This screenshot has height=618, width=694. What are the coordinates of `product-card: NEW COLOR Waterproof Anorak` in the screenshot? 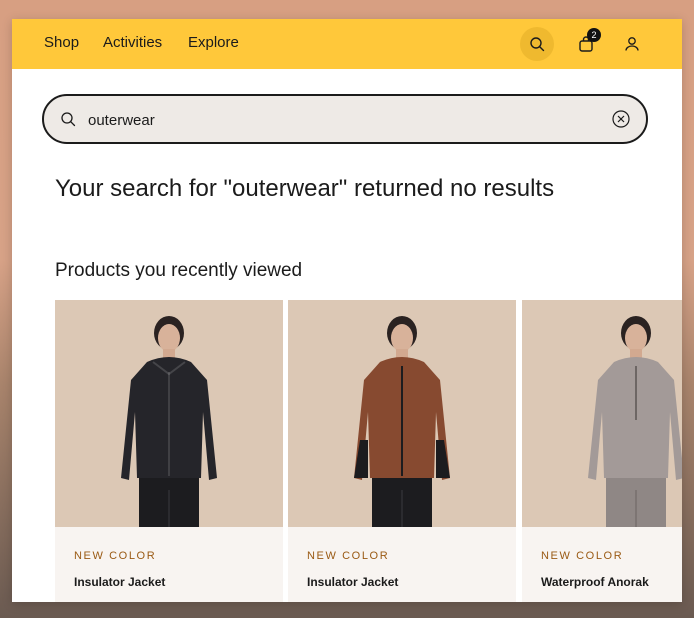 It's located at (602, 451).